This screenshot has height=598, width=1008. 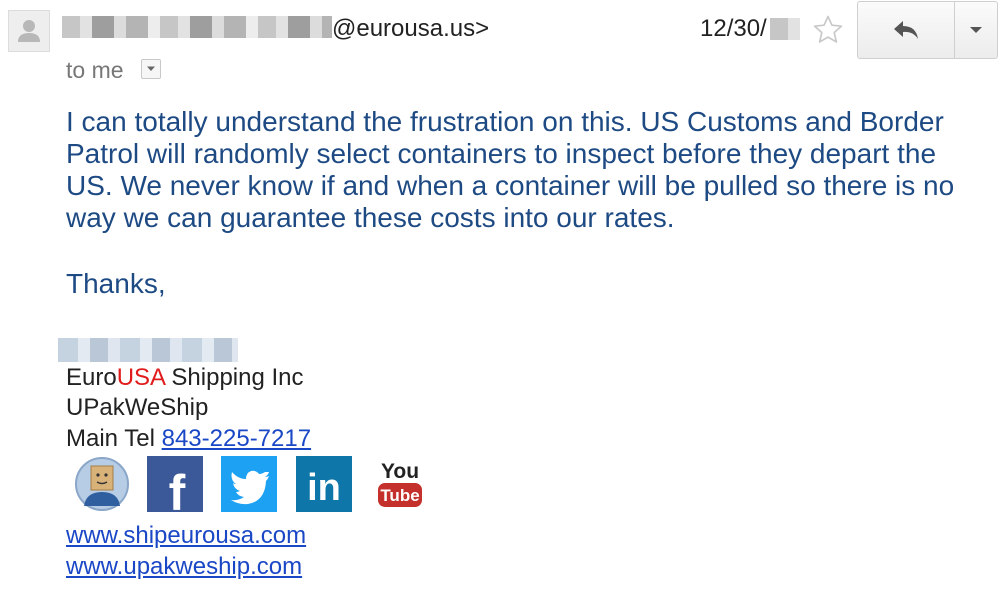 I want to click on show-details-button, so click(x=151, y=69).